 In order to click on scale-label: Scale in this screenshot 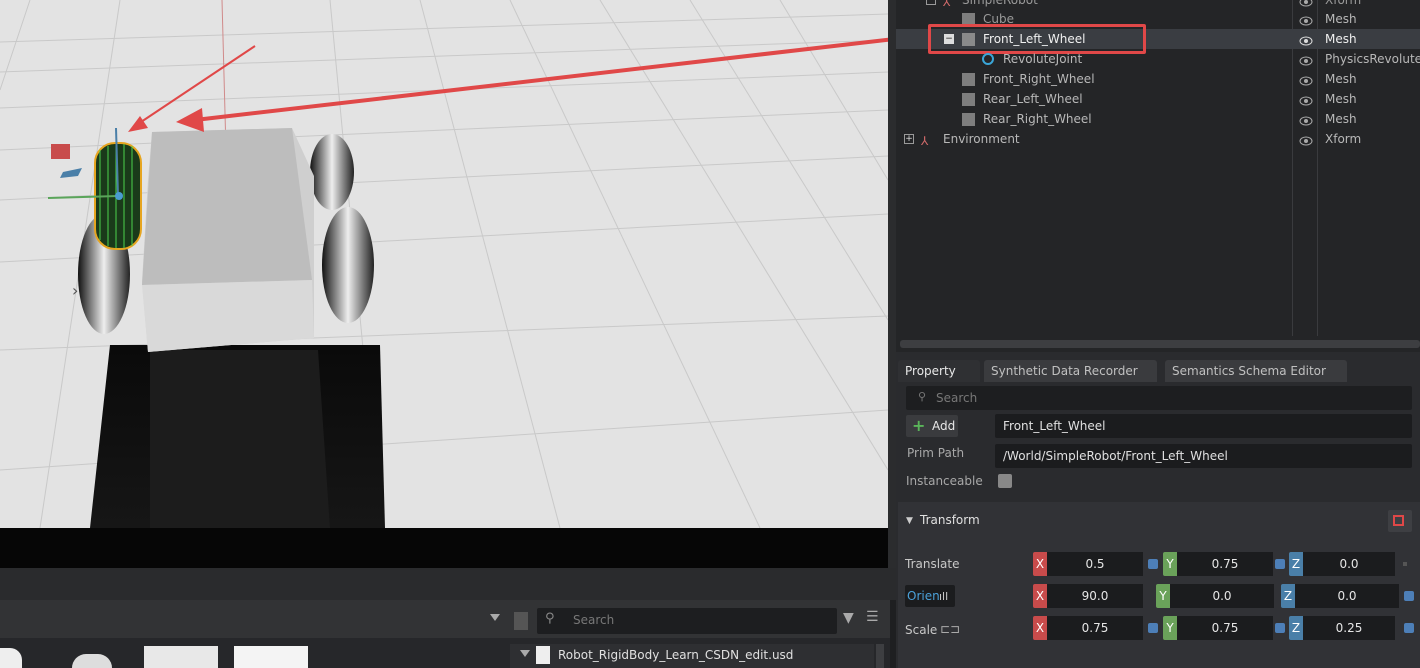, I will do `click(921, 630)`.